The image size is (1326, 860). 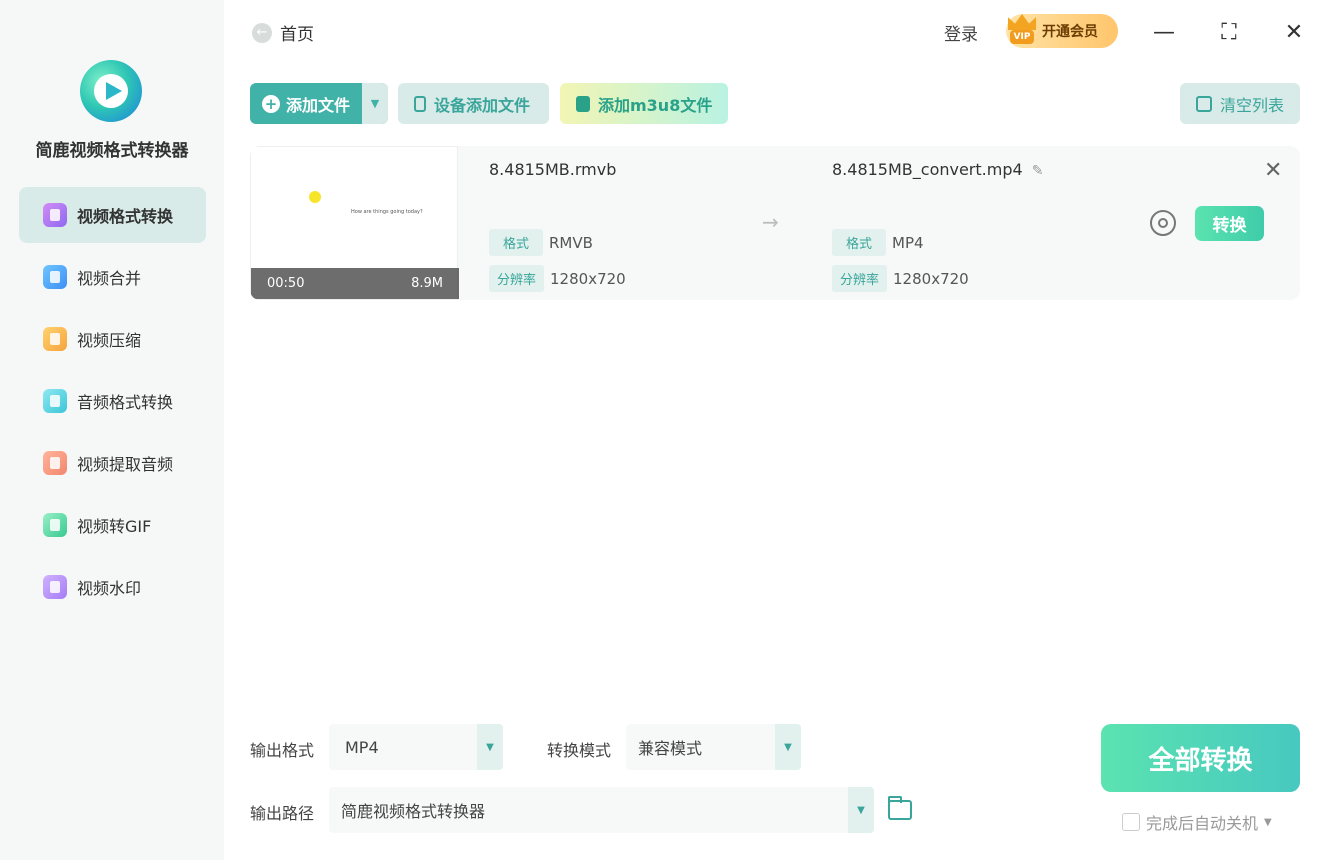 I want to click on sidebar-item-label: 视频水印, so click(x=109, y=588).